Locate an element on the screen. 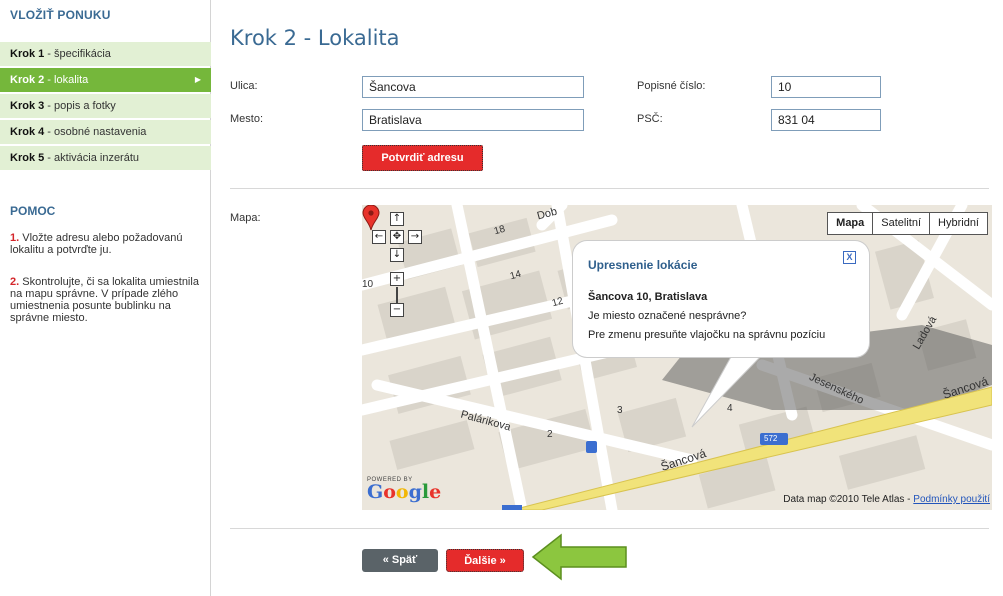 This screenshot has width=1003, height=596. city-label: Mesto: is located at coordinates (247, 119).